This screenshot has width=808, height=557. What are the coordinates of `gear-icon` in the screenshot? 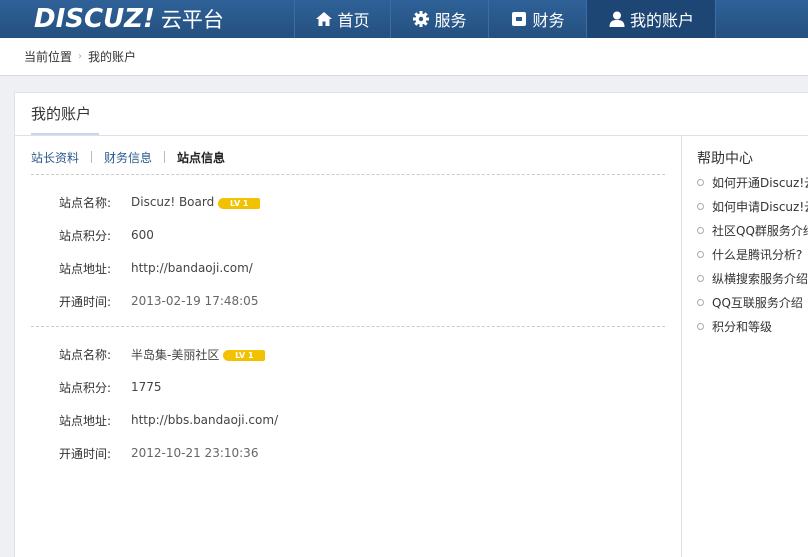 It's located at (421, 19).